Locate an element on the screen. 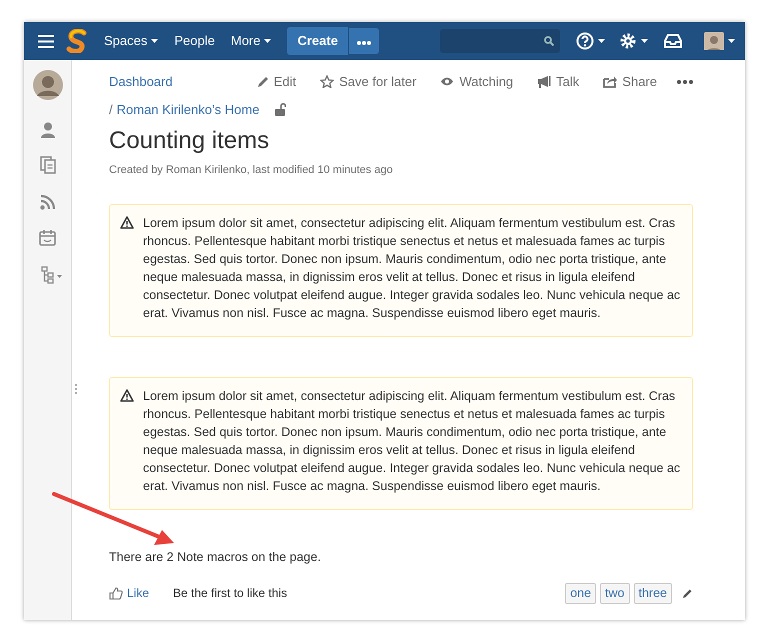 The image size is (768, 643). hierarchy-icon is located at coordinates (51, 275).